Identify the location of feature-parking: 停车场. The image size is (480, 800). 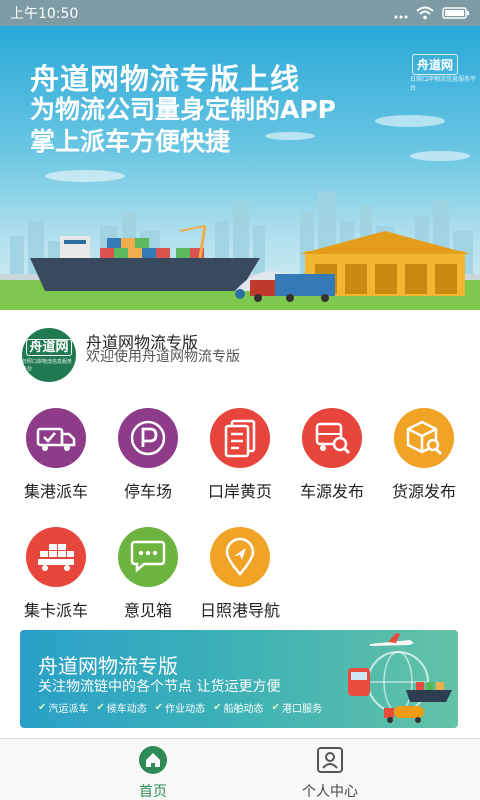
(153, 454).